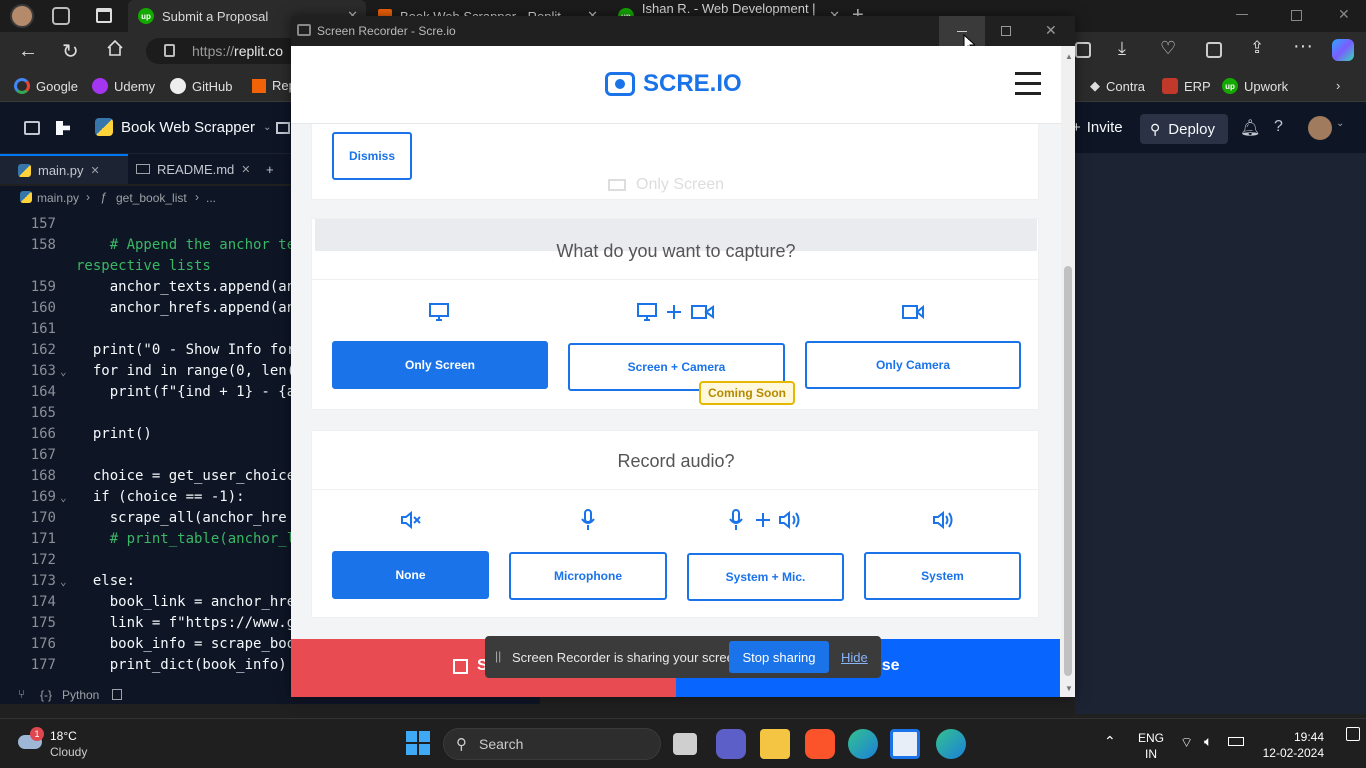  What do you see at coordinates (942, 576) in the screenshot?
I see `audio-system-button: System` at bounding box center [942, 576].